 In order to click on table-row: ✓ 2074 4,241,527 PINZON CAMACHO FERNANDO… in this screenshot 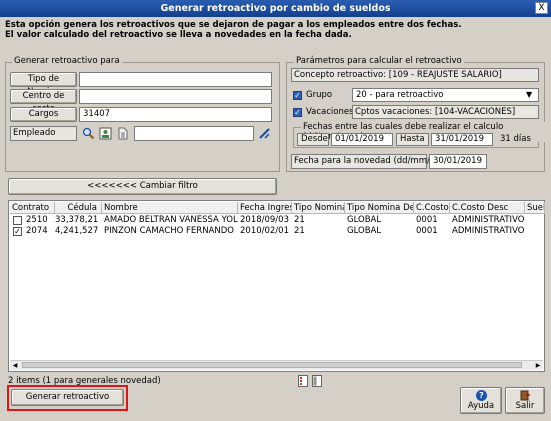, I will do `click(277, 231)`.